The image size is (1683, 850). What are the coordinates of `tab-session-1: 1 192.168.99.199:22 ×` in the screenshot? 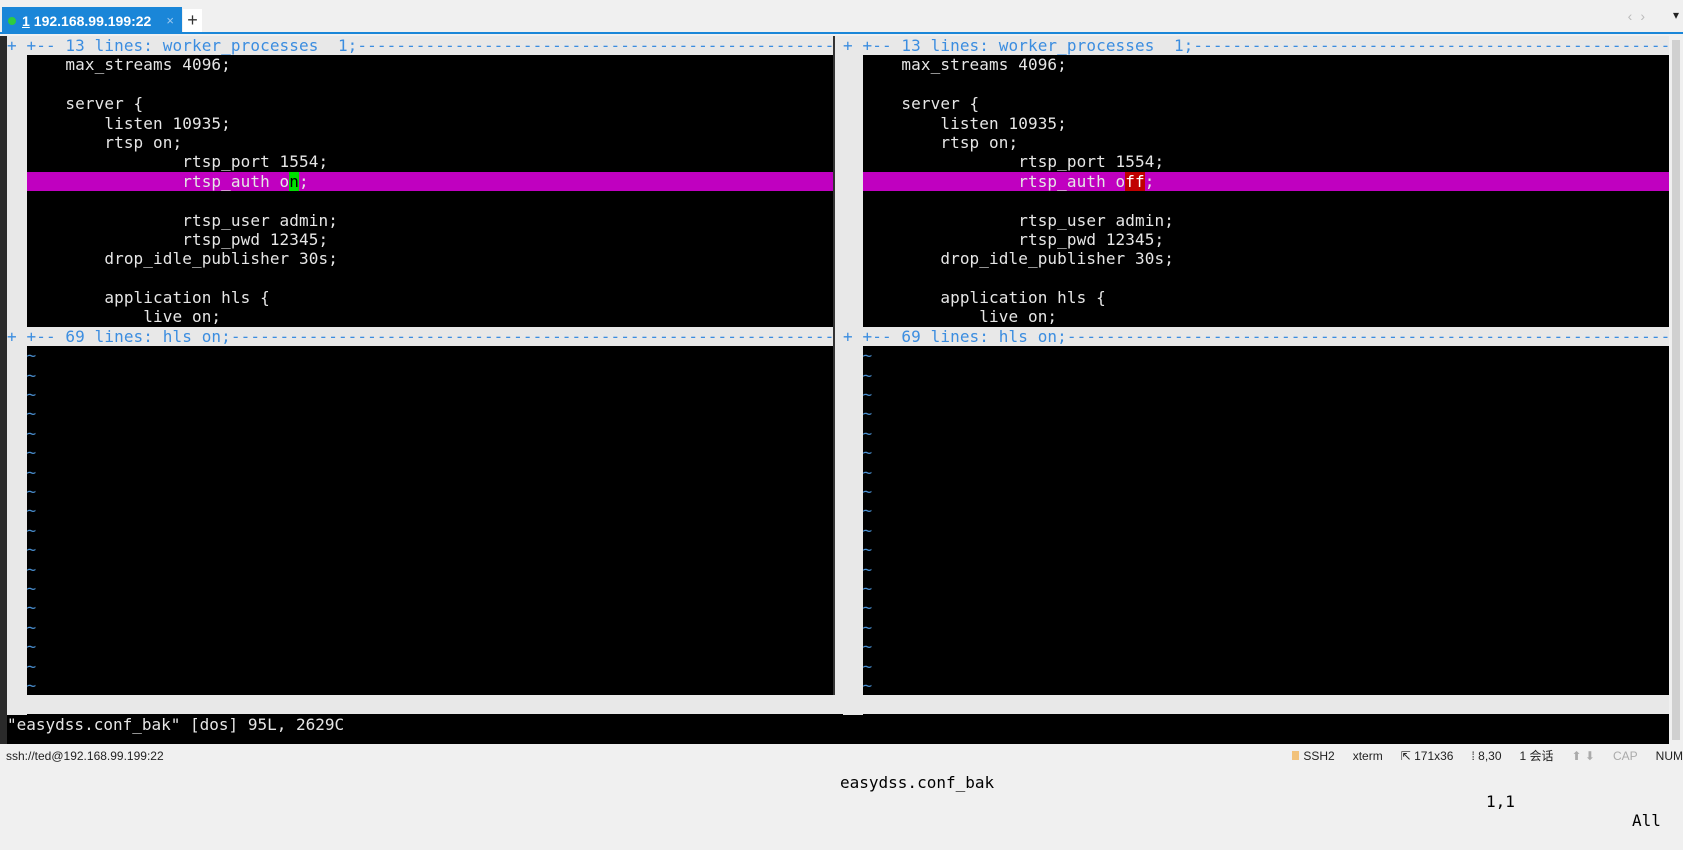 It's located at (92, 20).